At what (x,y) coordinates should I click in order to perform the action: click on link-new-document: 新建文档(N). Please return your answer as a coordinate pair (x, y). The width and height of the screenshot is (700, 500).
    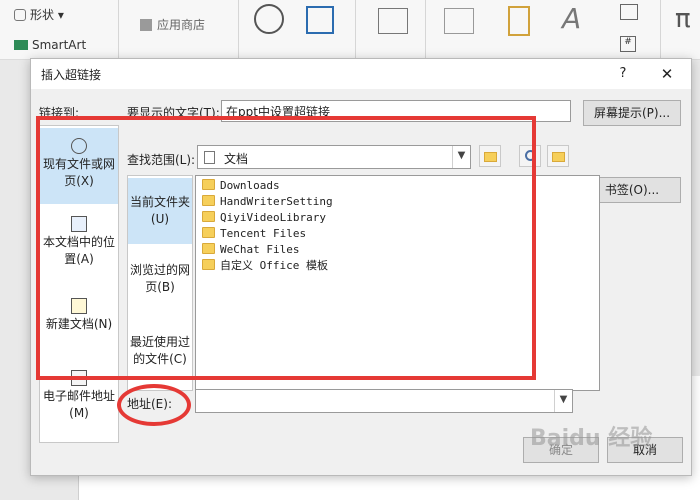
    Looking at the image, I should click on (79, 322).